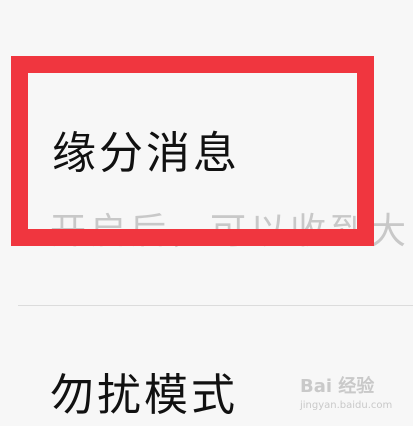 This screenshot has width=413, height=426. What do you see at coordinates (215, 305) in the screenshot?
I see `divider` at bounding box center [215, 305].